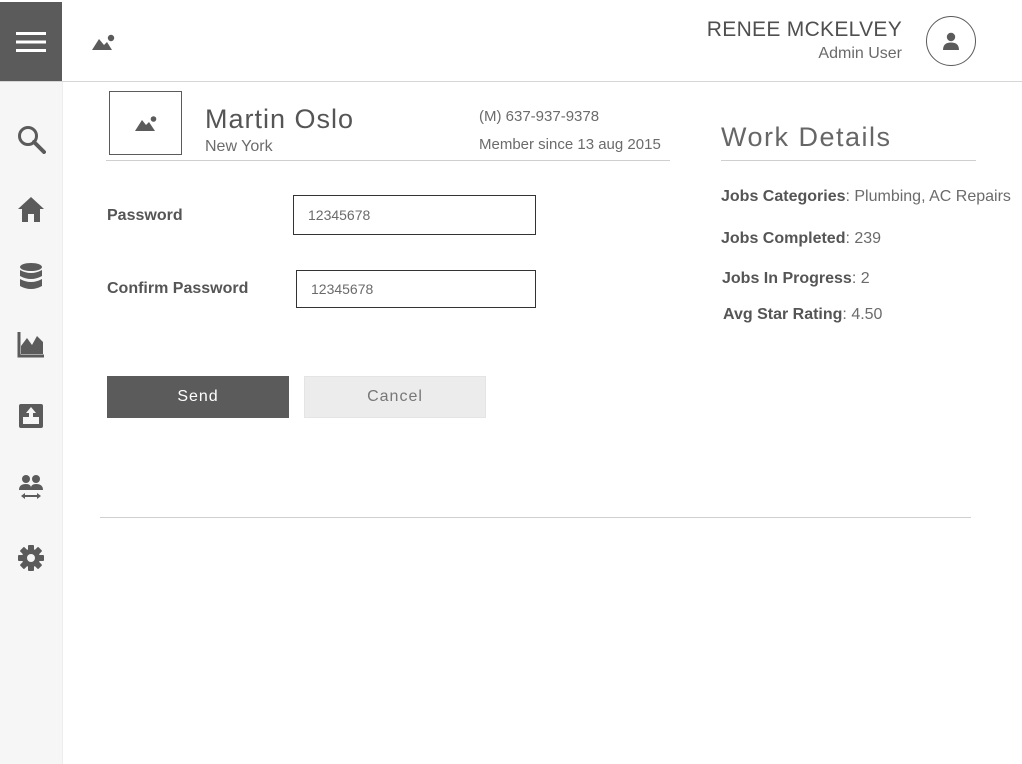 Image resolution: width=1022 pixels, height=764 pixels. What do you see at coordinates (539, 116) in the screenshot?
I see `profile-phone: (M) 637-937-9378` at bounding box center [539, 116].